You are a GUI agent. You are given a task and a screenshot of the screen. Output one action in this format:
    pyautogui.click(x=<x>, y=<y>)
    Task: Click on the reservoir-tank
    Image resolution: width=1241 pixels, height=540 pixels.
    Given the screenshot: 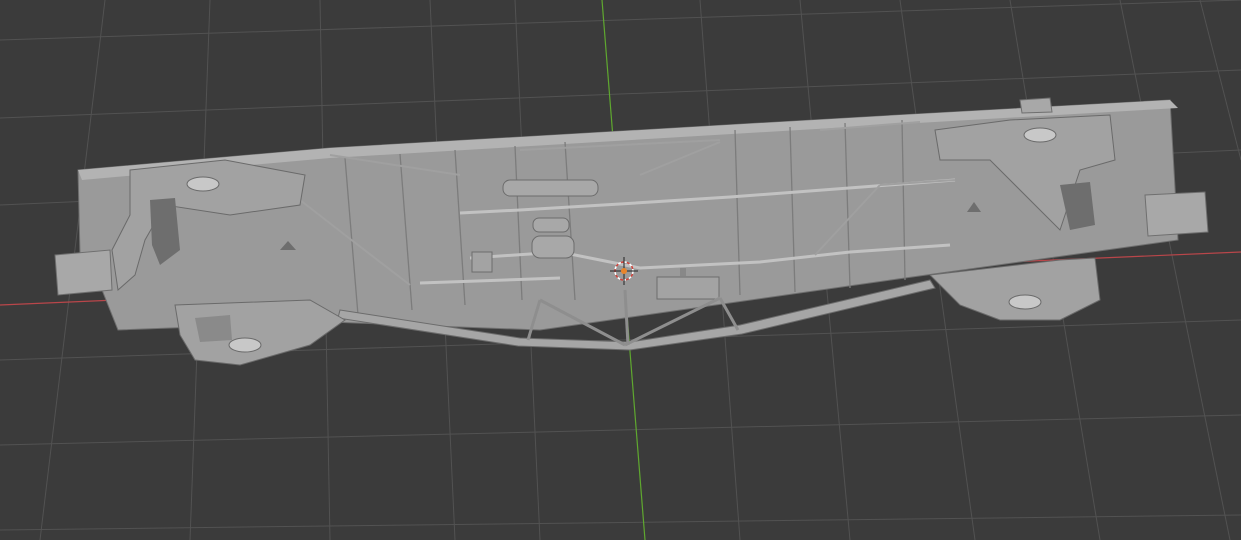 What is the action you would take?
    pyautogui.click(x=550, y=188)
    